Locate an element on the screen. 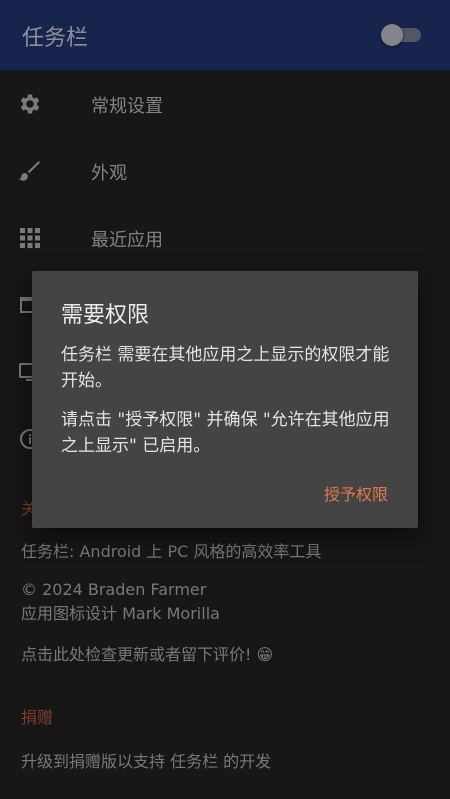  dialog-message-1: 任务栏 需要在其他应用之上显示的权限才能开始。 is located at coordinates (225, 368).